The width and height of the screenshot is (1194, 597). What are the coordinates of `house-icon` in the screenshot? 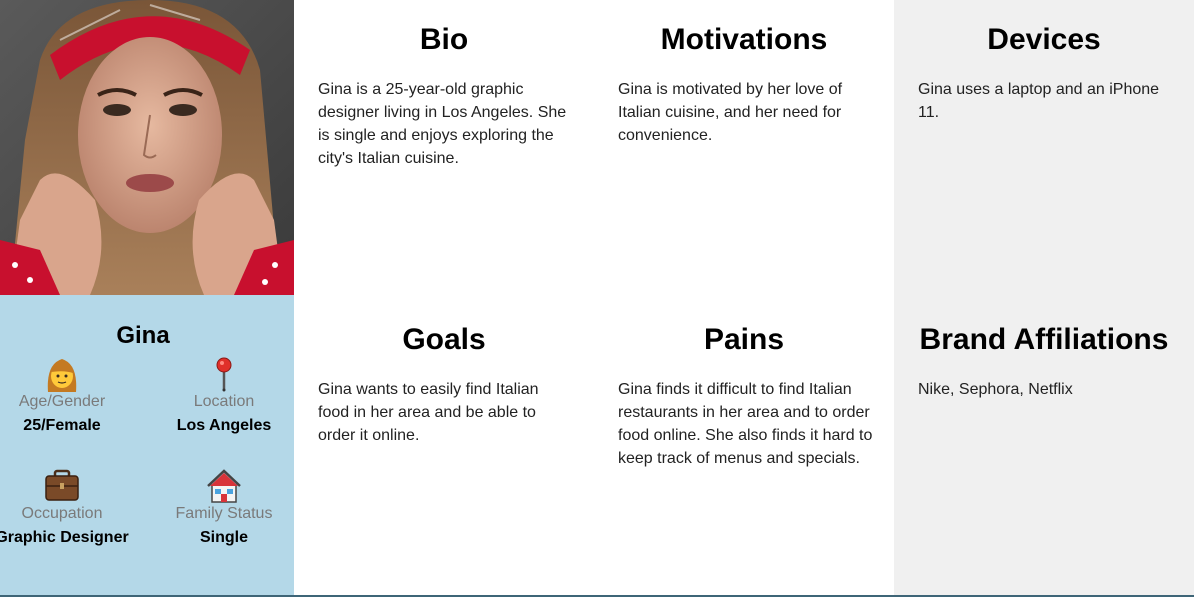 It's located at (224, 486).